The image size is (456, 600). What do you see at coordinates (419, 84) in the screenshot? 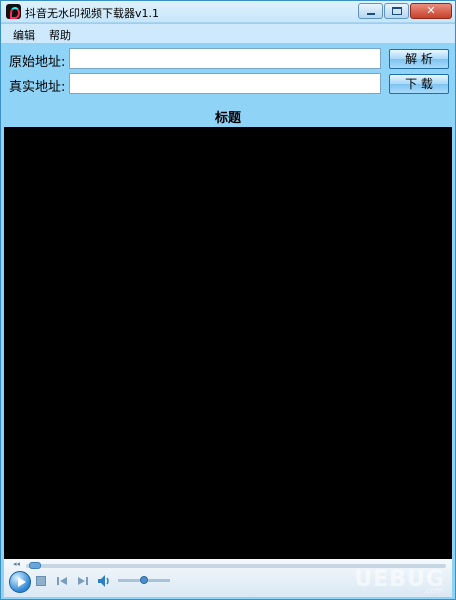
I see `download-button: 下 载` at bounding box center [419, 84].